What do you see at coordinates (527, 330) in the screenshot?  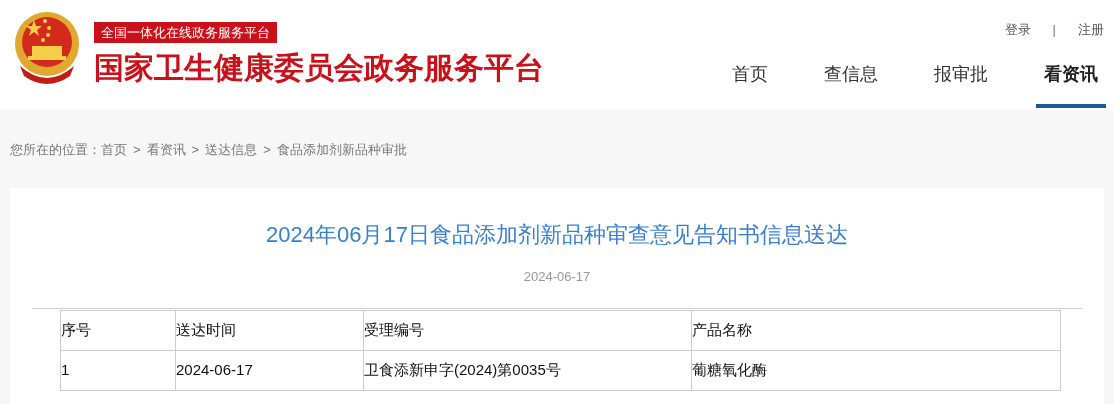 I see `column-header: 受理编号` at bounding box center [527, 330].